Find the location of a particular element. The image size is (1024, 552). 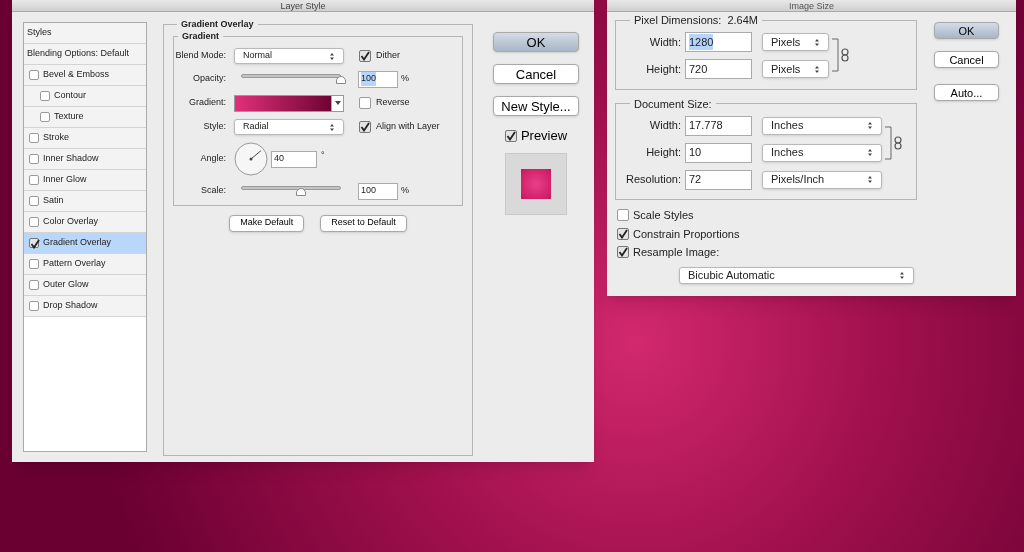

group-title: Pixel Dimensions: is located at coordinates (678, 20).